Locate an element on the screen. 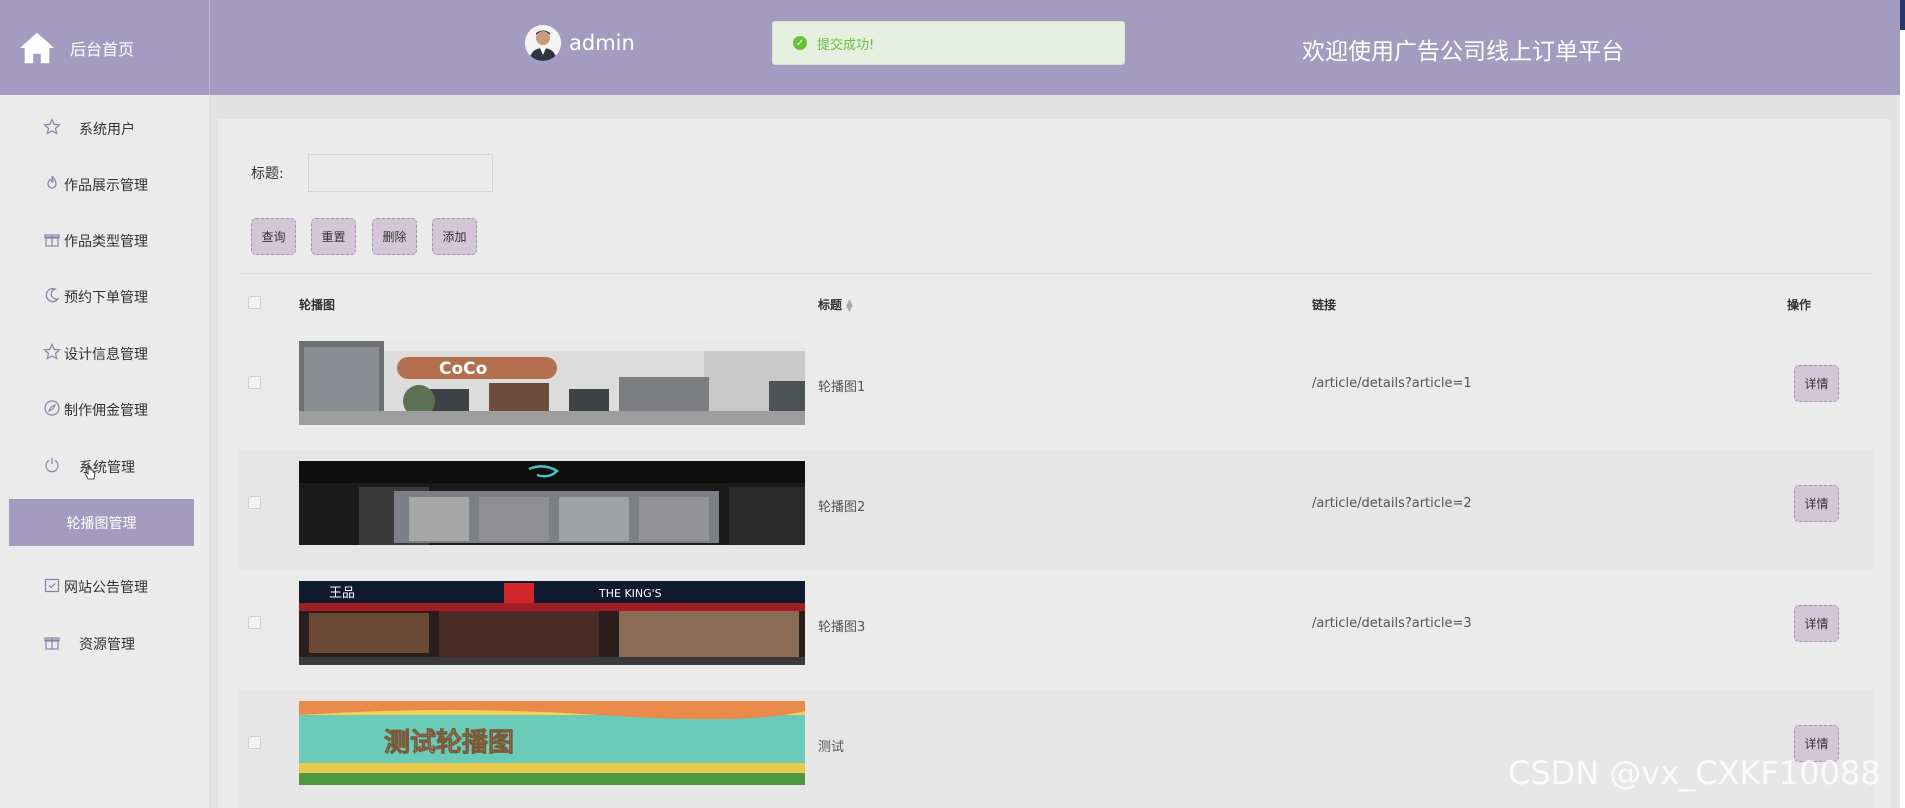  mouse-cursor-icon is located at coordinates (90, 472).